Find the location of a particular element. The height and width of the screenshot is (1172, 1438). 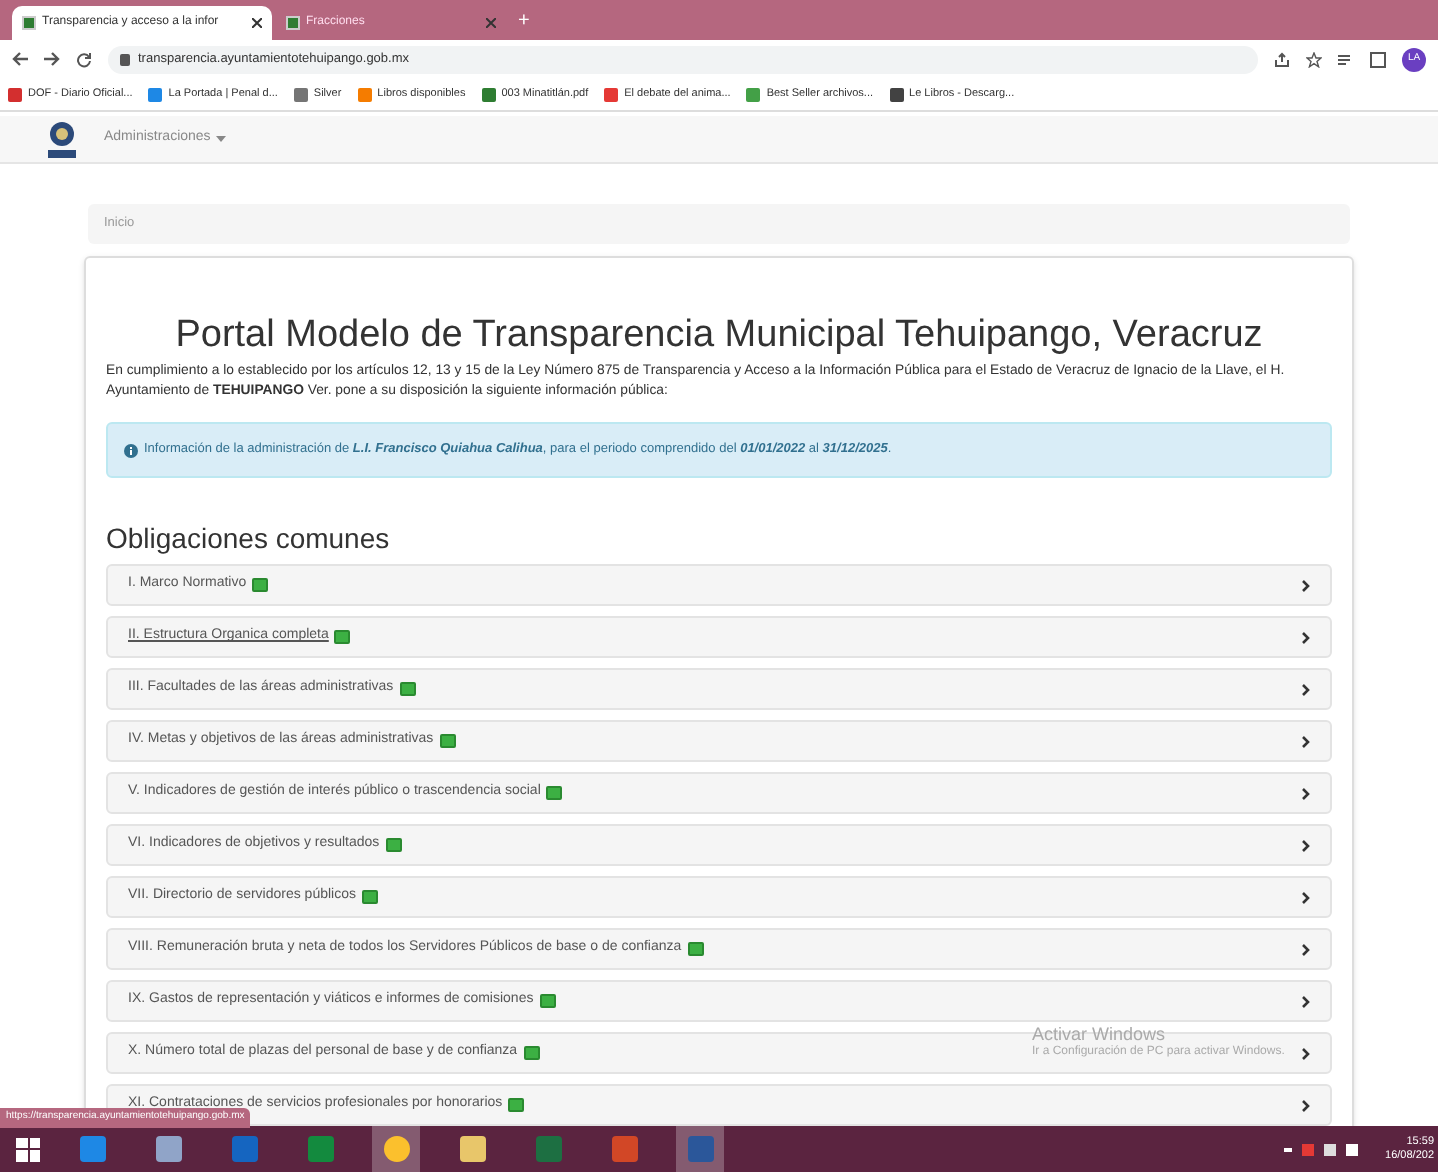

forward-icon is located at coordinates (52, 59).